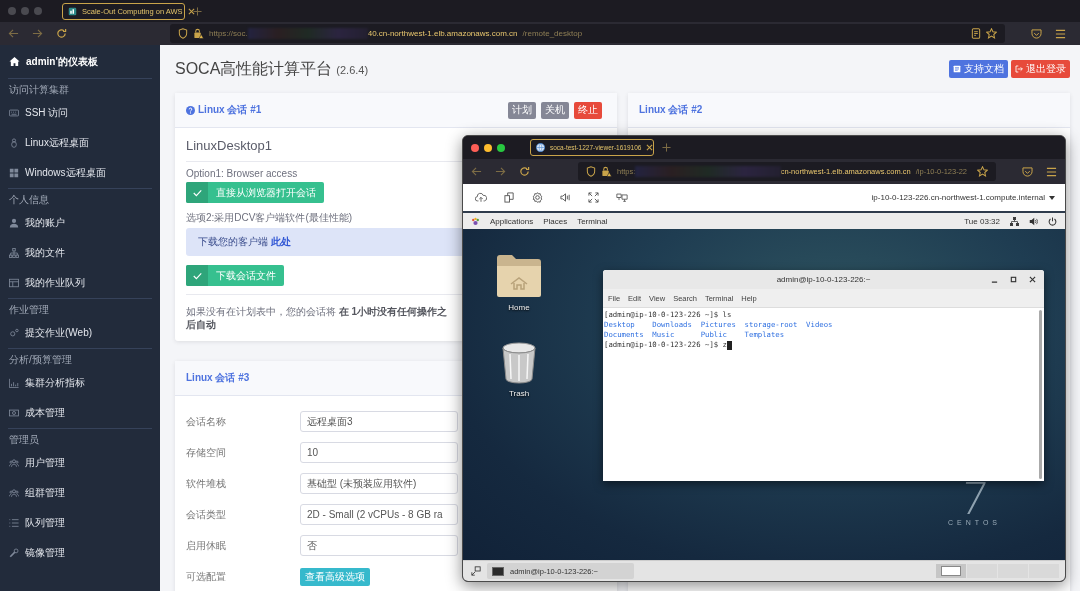 This screenshot has height=591, width=1080. Describe the element at coordinates (80, 523) in the screenshot. I see `sidebar-item: 队列管理` at that location.